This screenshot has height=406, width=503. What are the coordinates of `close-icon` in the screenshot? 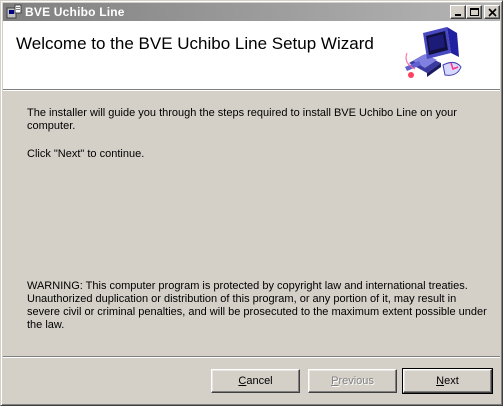 It's located at (492, 12).